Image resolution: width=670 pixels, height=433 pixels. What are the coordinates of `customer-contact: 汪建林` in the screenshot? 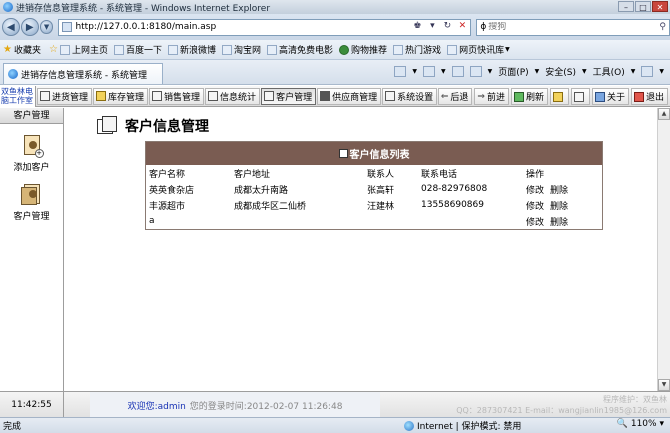 It's located at (381, 206).